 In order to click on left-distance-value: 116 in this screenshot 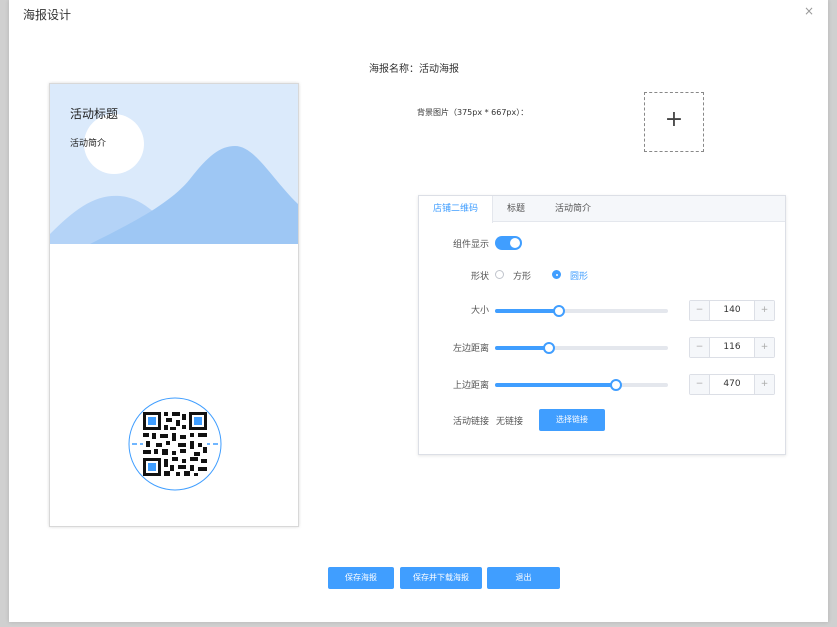, I will do `click(732, 347)`.